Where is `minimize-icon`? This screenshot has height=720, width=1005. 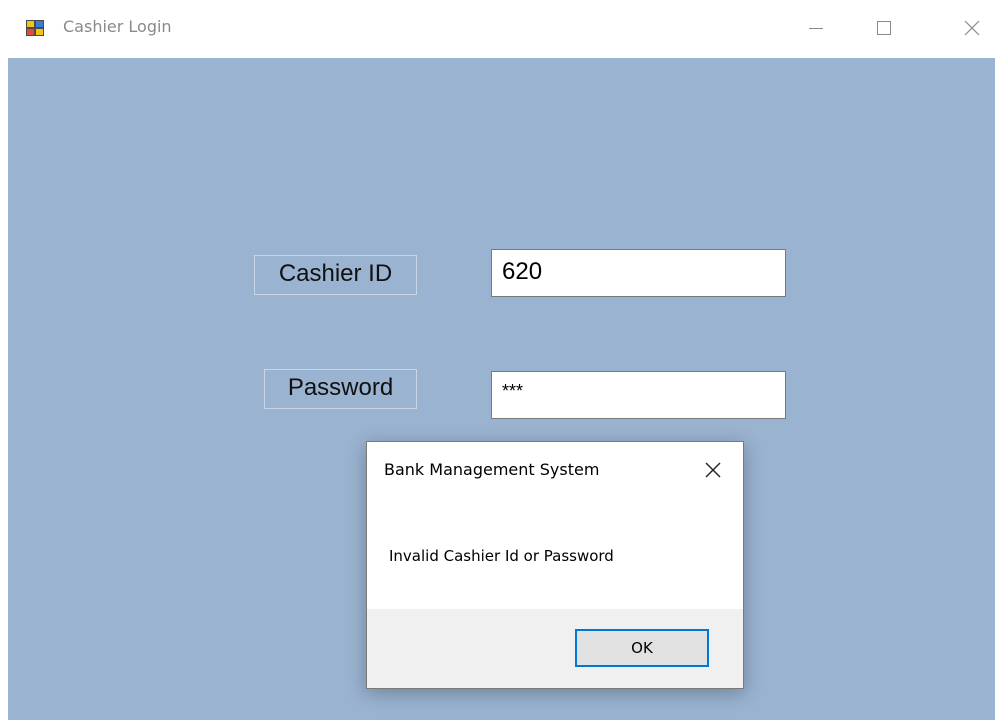 minimize-icon is located at coordinates (816, 28).